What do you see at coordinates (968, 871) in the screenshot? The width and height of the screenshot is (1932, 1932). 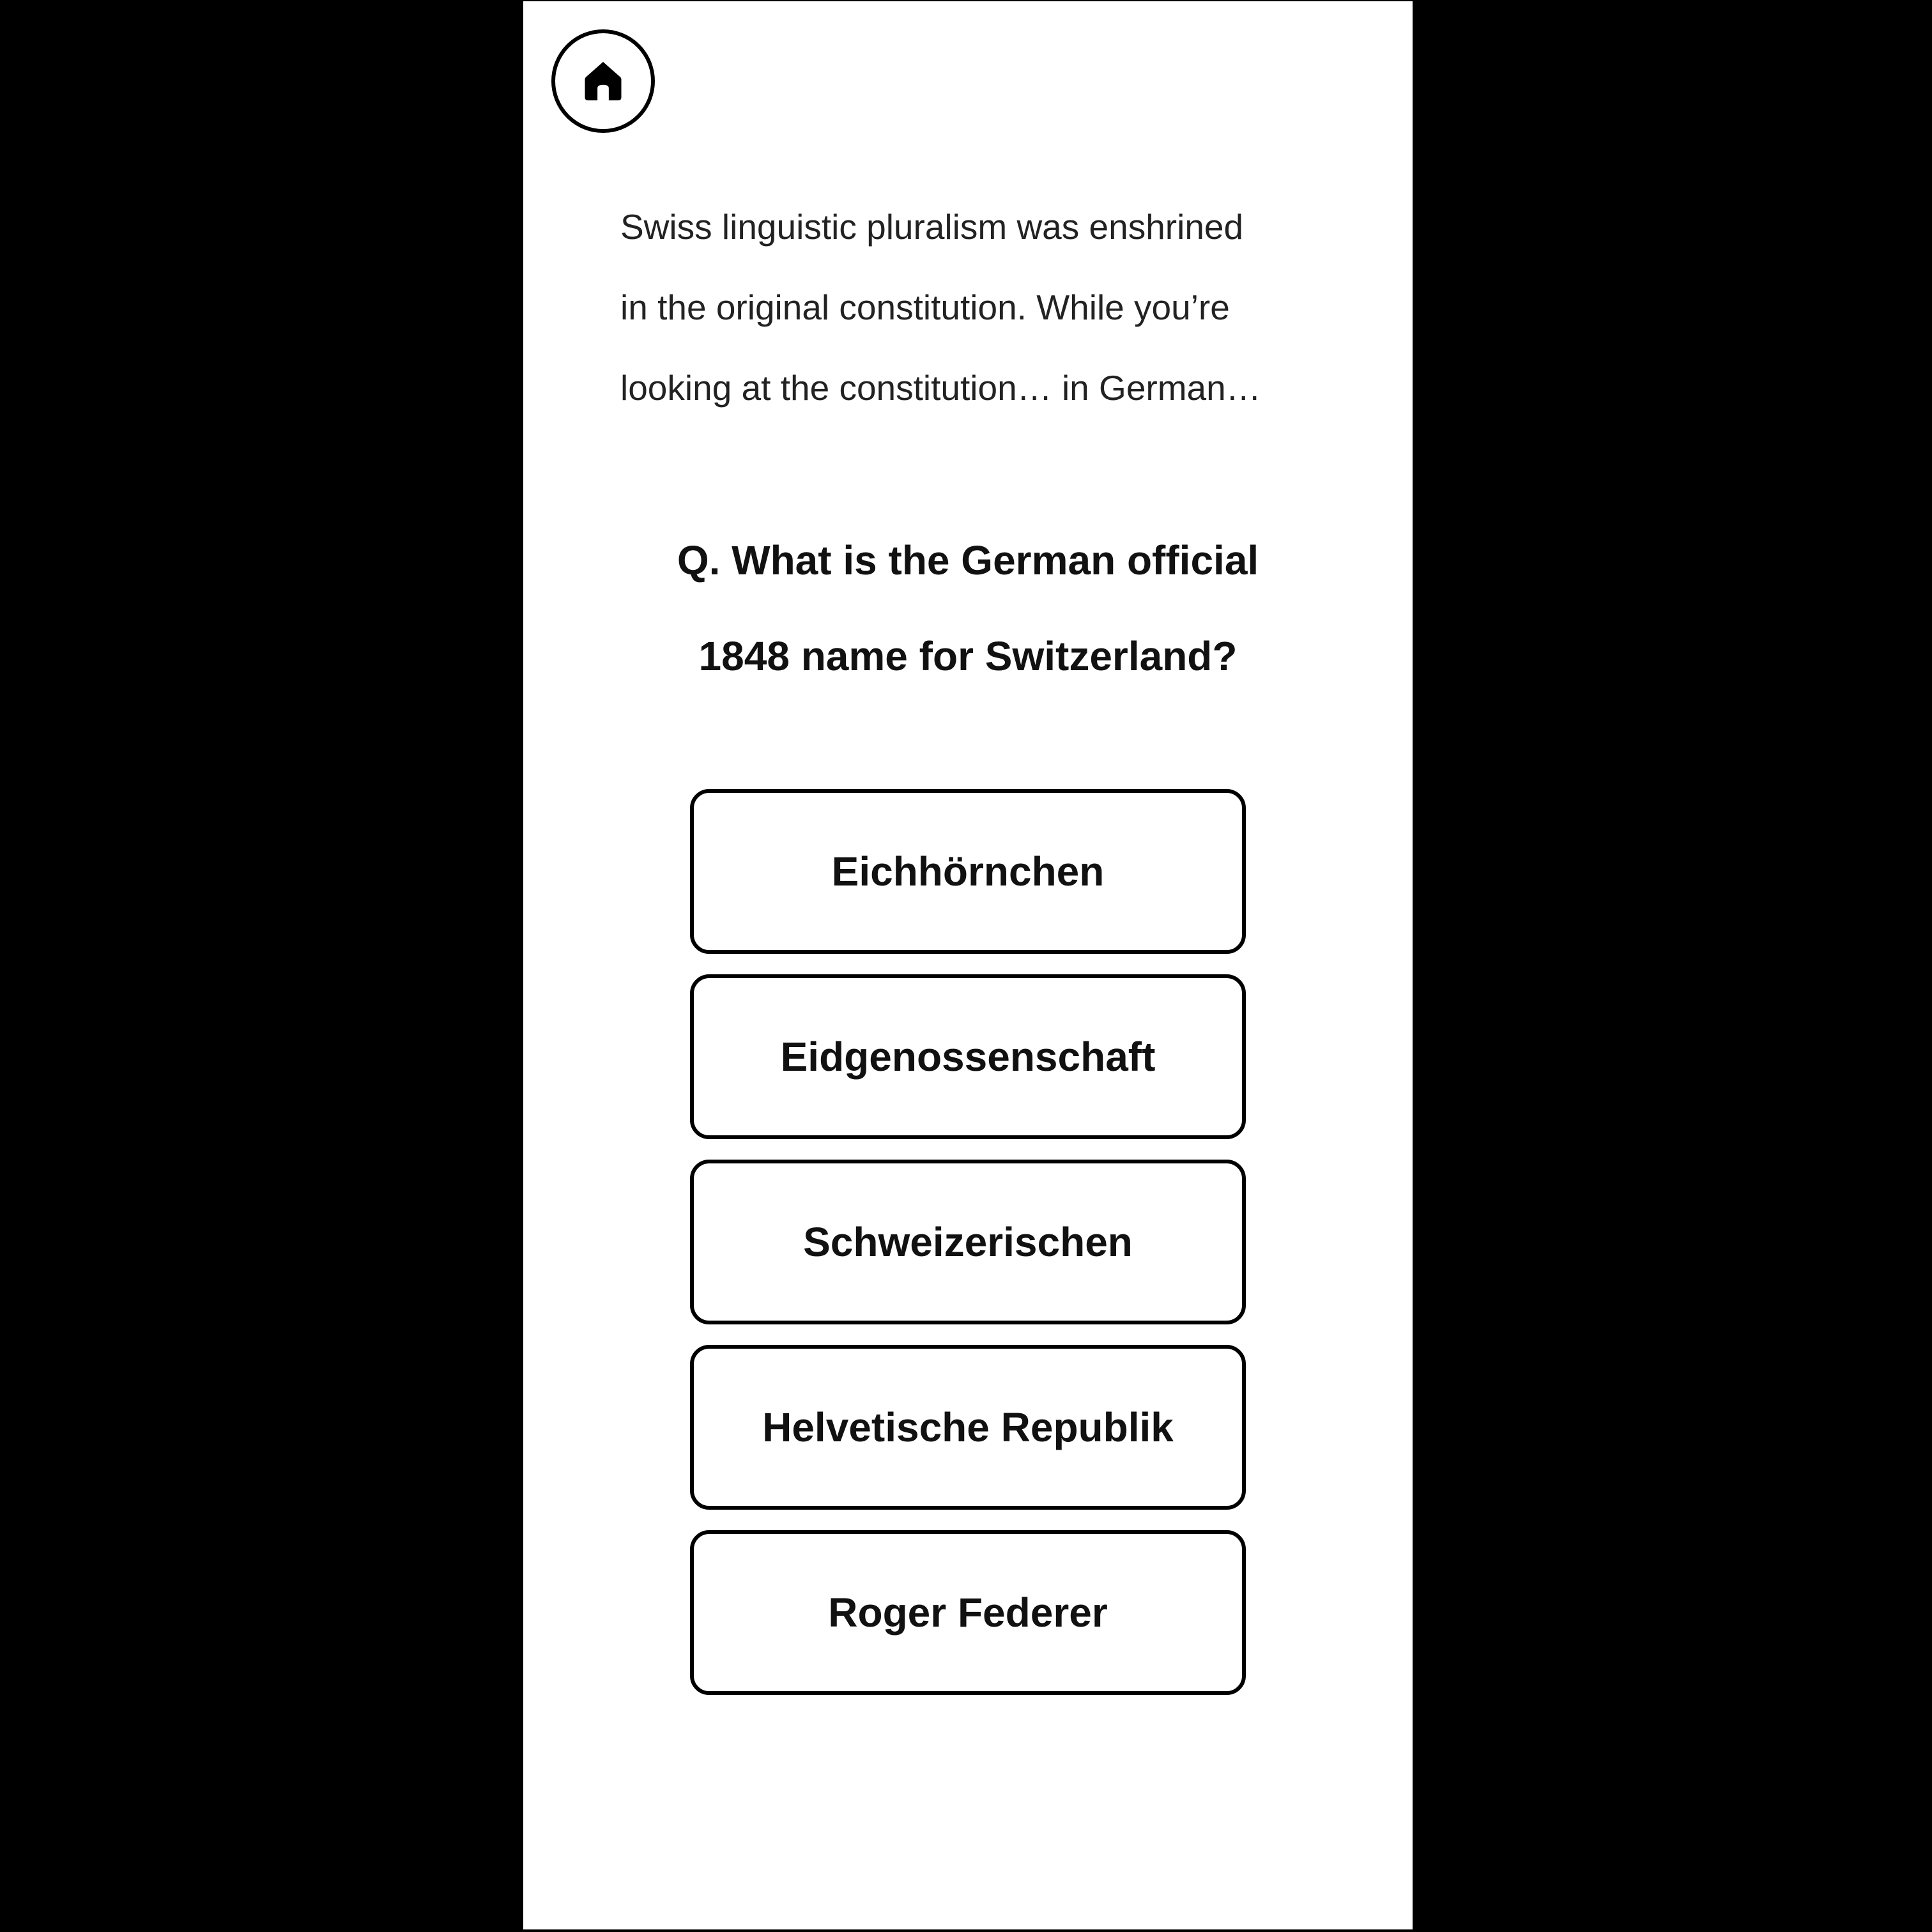 I see `answer-button-eichhoernchen: Eichhörnchen` at bounding box center [968, 871].